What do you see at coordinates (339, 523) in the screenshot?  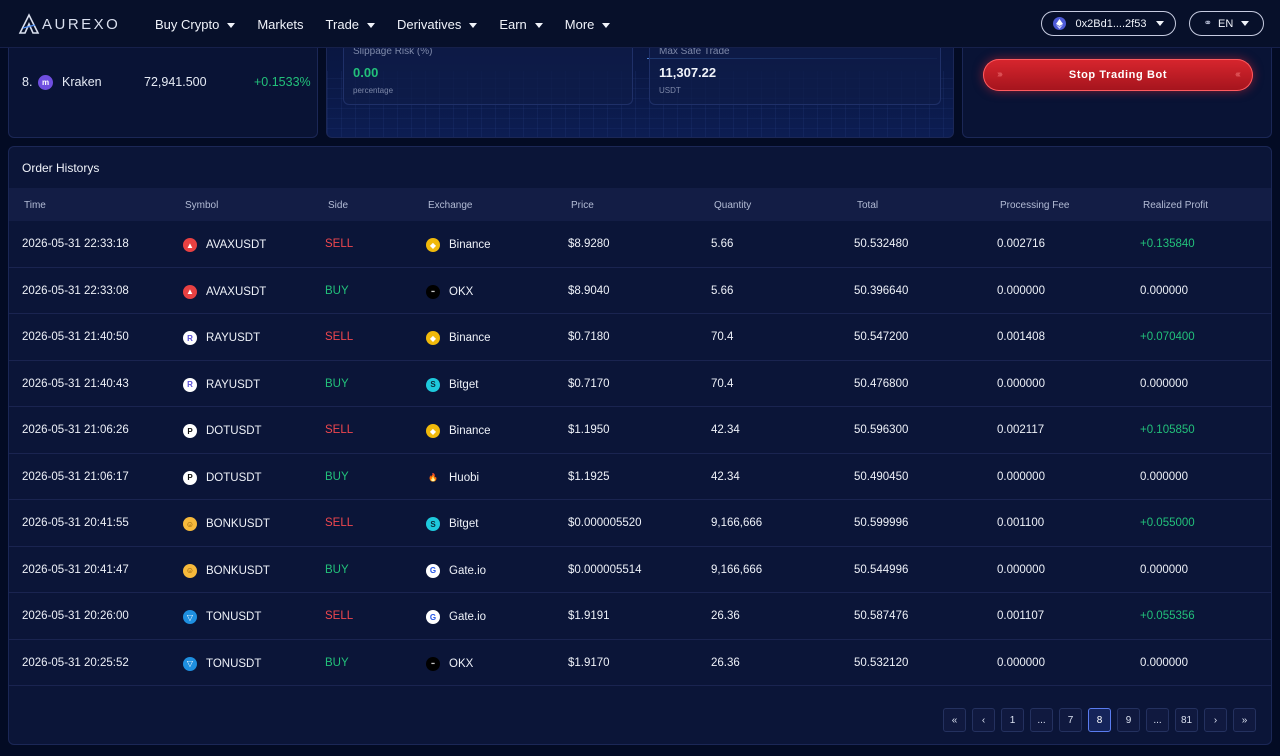 I see `cell-side: SELL` at bounding box center [339, 523].